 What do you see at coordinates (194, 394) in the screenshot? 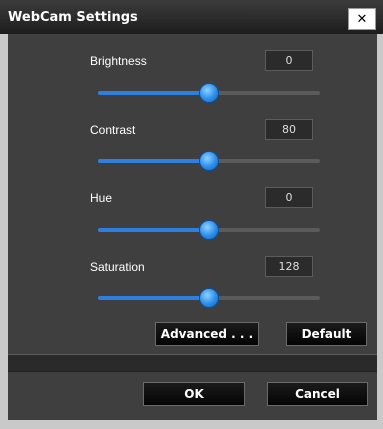
I see `ok-button: OK` at bounding box center [194, 394].